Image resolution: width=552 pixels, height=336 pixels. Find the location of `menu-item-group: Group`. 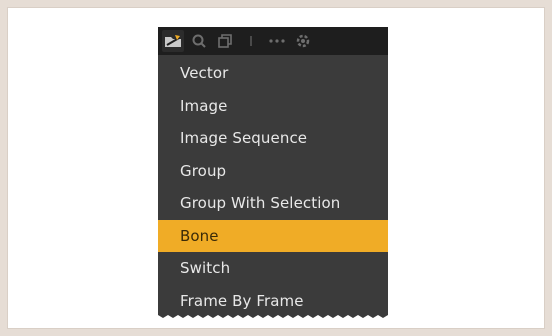

menu-item-group: Group is located at coordinates (273, 171).